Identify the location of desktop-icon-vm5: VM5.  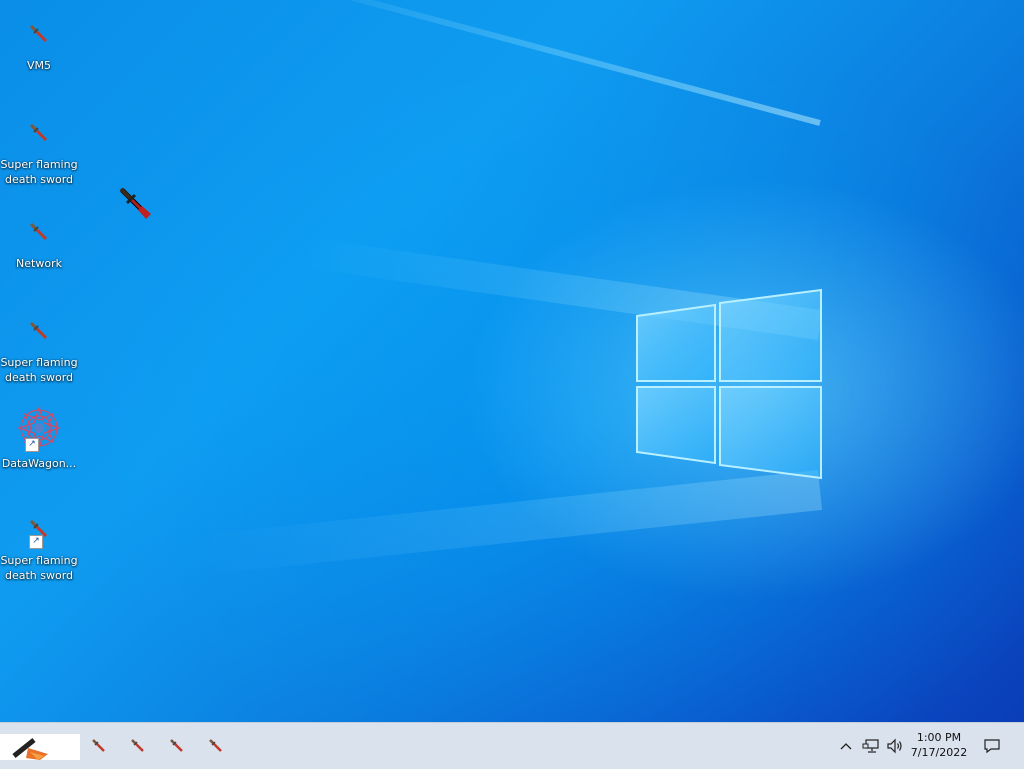
(39, 43).